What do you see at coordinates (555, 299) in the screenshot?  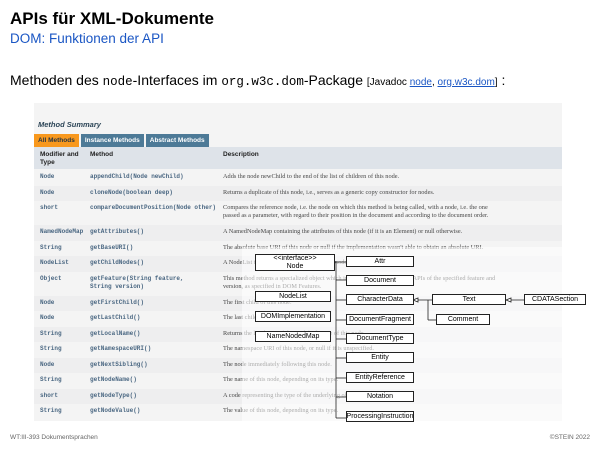 I see `diagram-cdatasection-box: CDATASection` at bounding box center [555, 299].